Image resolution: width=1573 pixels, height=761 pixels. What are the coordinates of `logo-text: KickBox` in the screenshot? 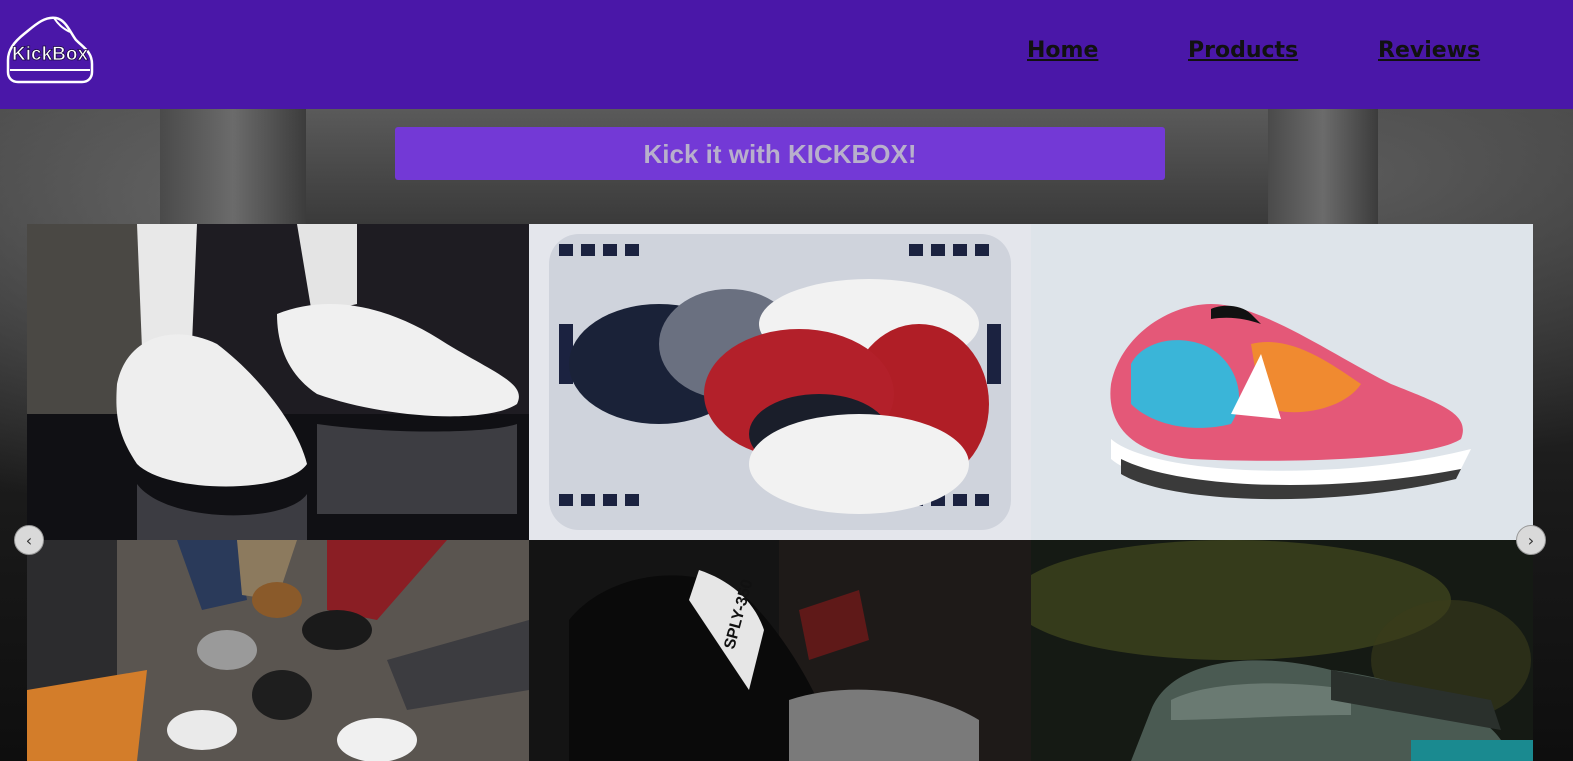 It's located at (50, 54).